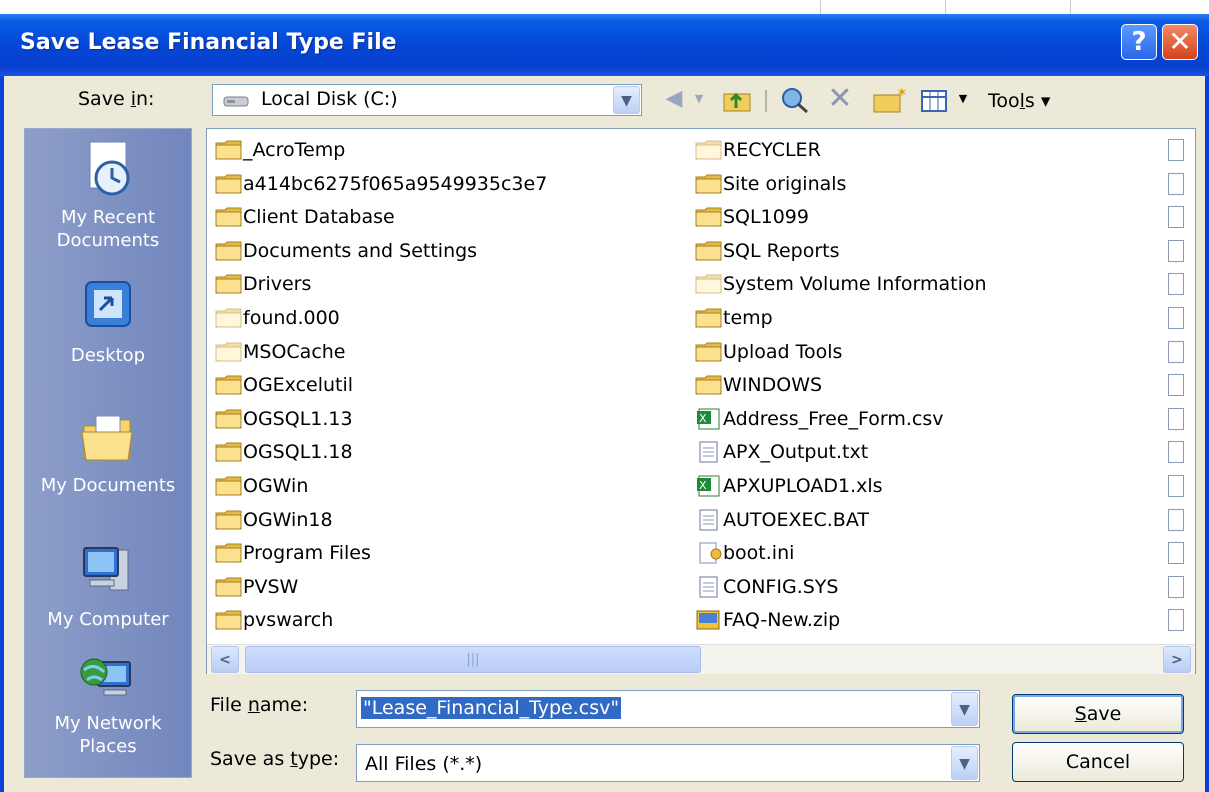 The width and height of the screenshot is (1209, 792). I want to click on place-desktop: Desktop, so click(108, 321).